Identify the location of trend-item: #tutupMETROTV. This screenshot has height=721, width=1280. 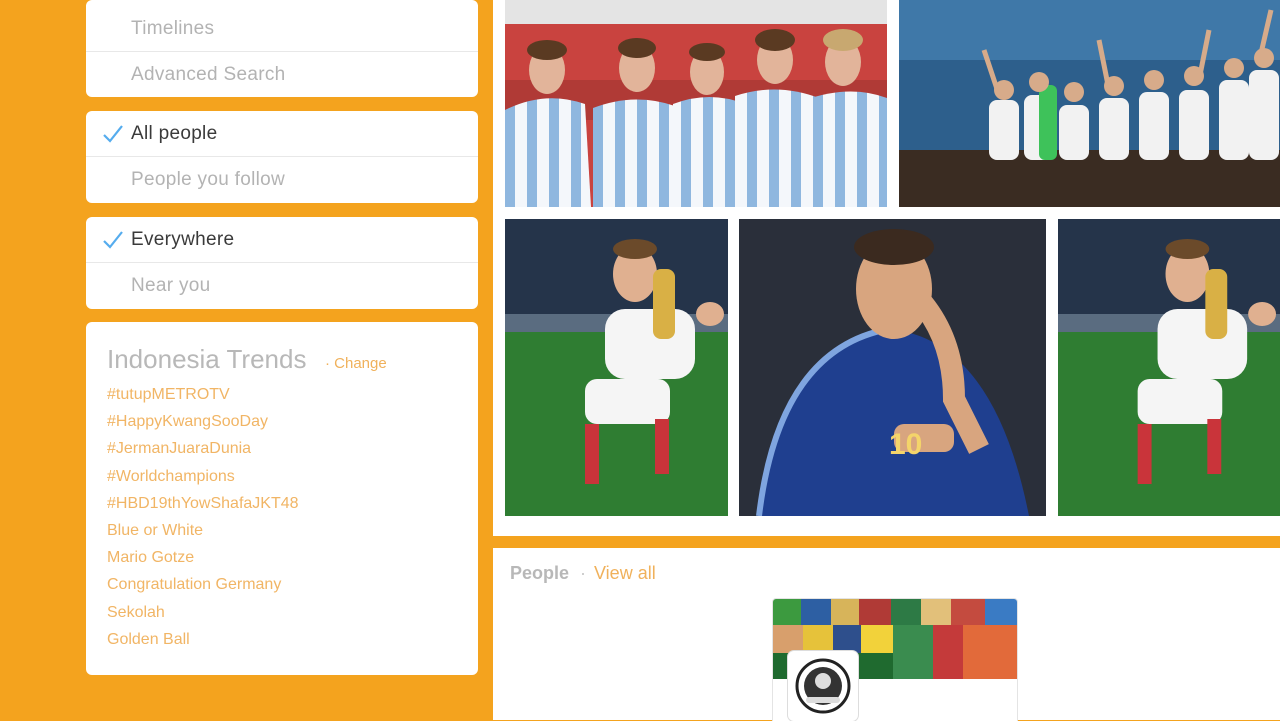
(203, 399).